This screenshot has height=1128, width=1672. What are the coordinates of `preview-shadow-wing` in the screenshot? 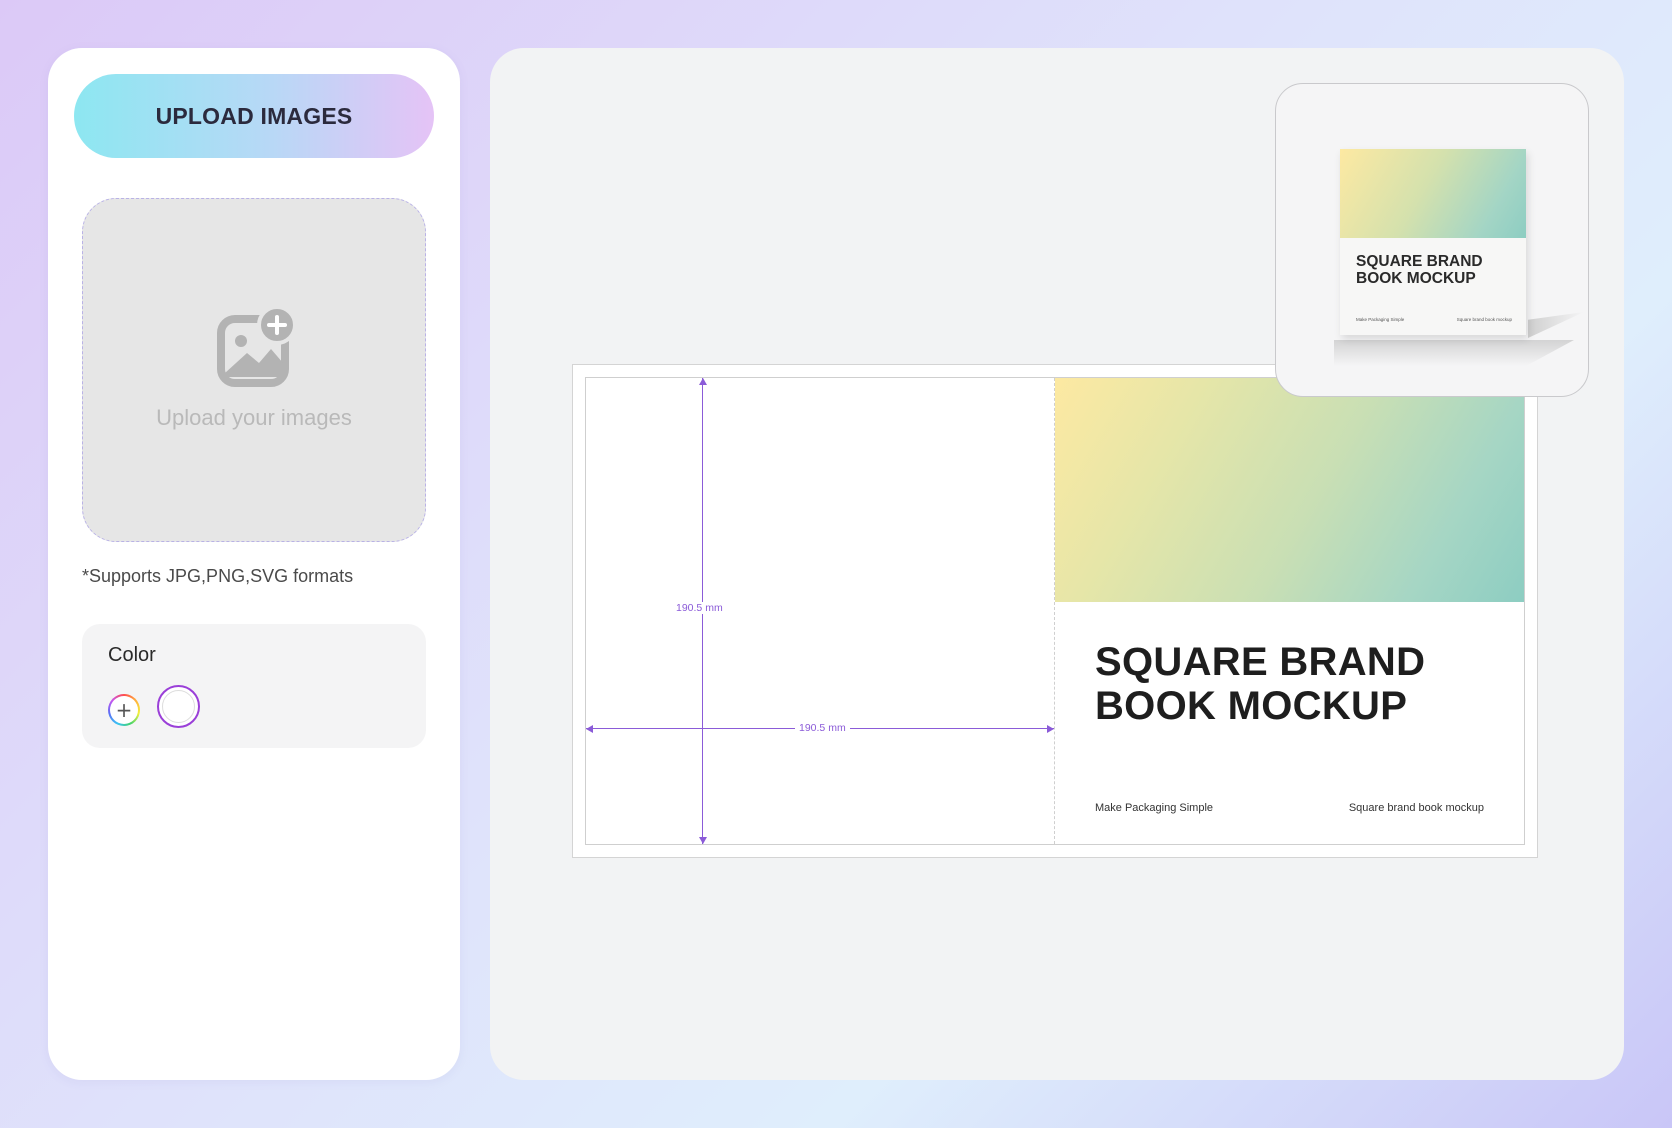 It's located at (1556, 325).